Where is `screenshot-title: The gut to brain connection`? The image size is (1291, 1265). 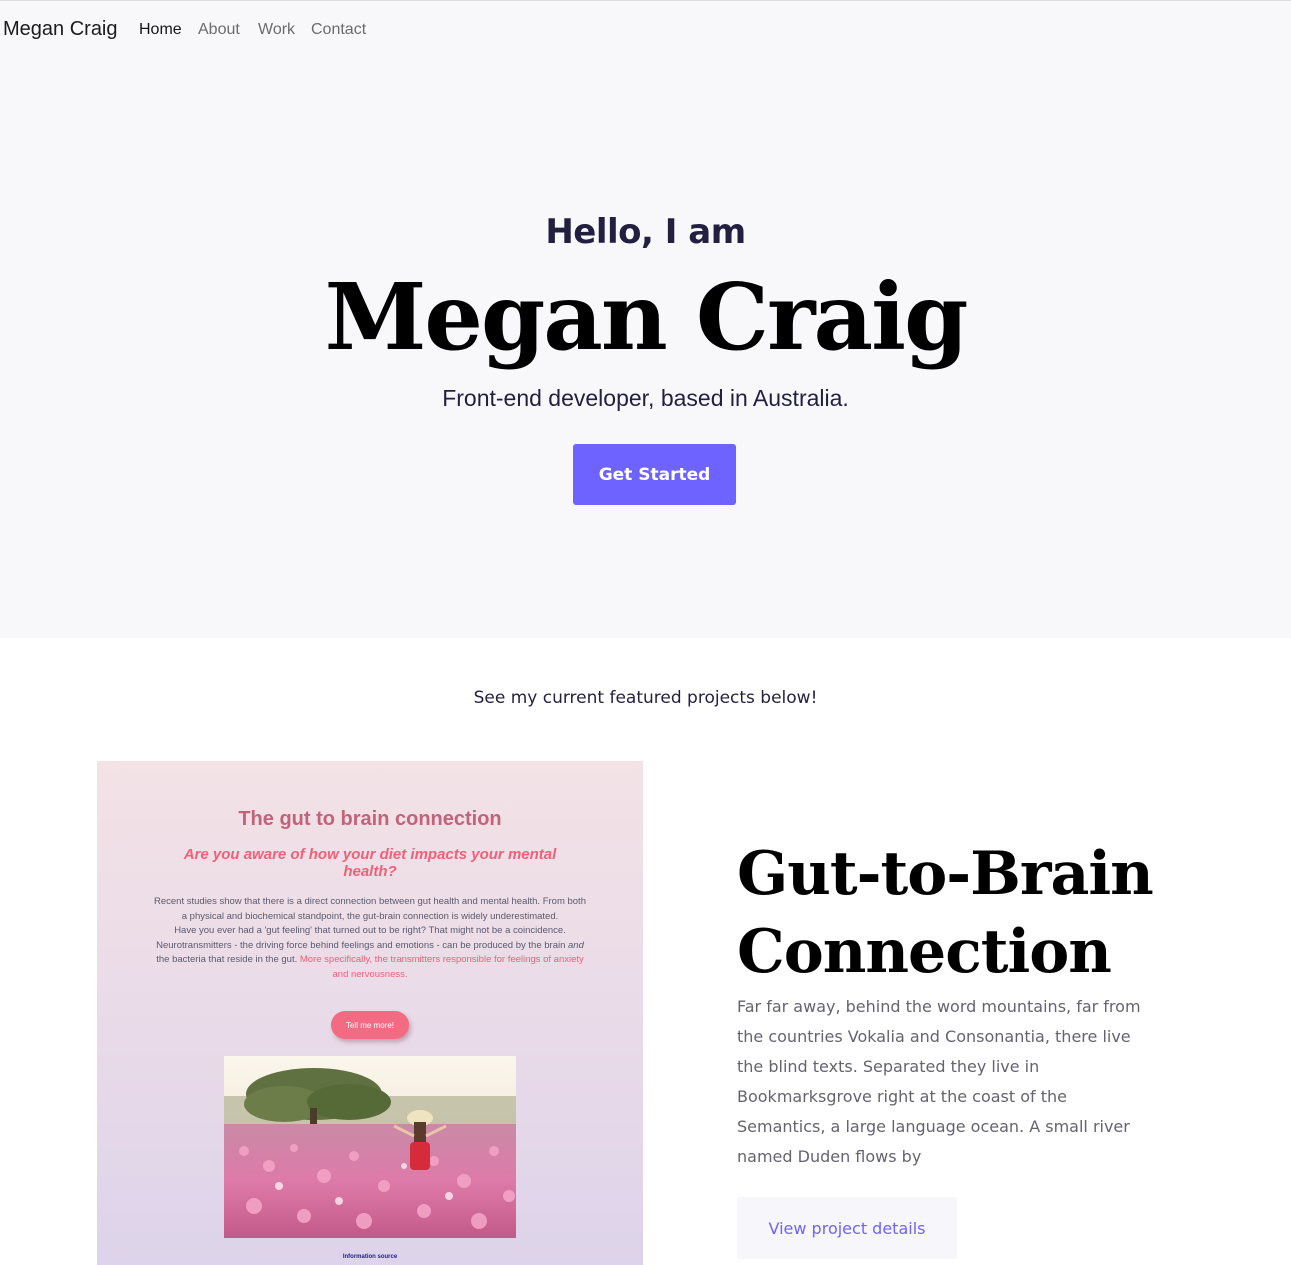 screenshot-title: The gut to brain connection is located at coordinates (370, 819).